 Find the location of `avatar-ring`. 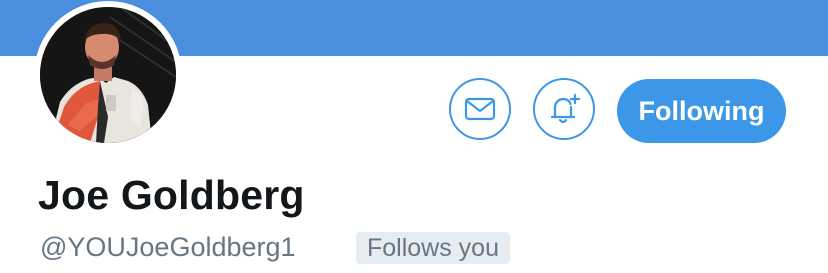

avatar-ring is located at coordinates (108, 75).